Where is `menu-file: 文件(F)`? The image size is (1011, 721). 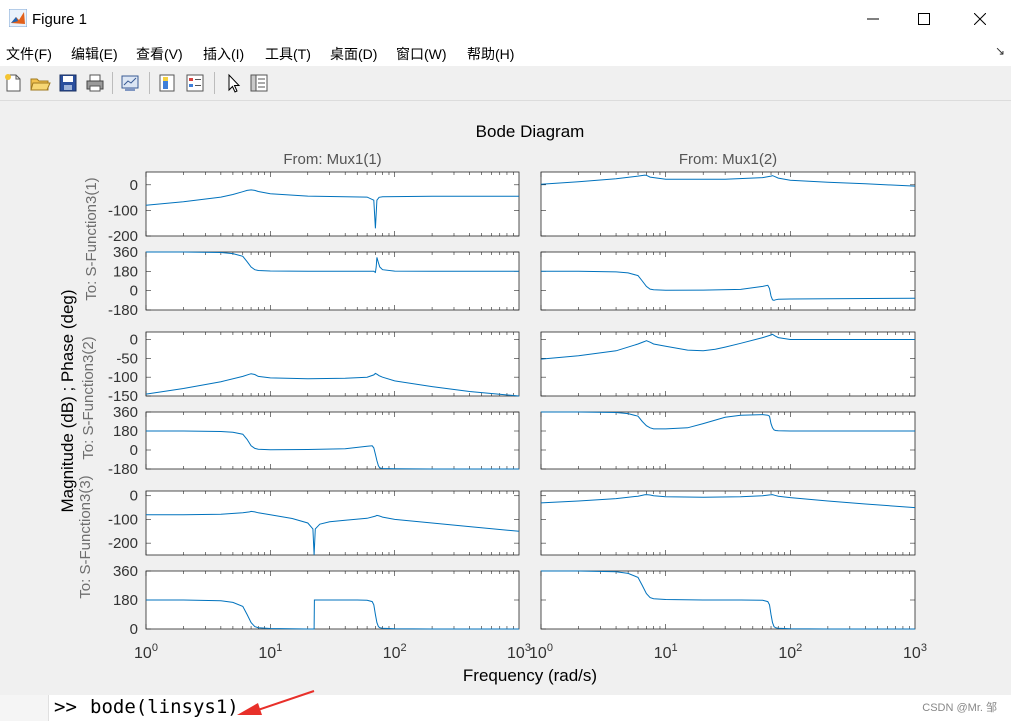 menu-file: 文件(F) is located at coordinates (29, 54).